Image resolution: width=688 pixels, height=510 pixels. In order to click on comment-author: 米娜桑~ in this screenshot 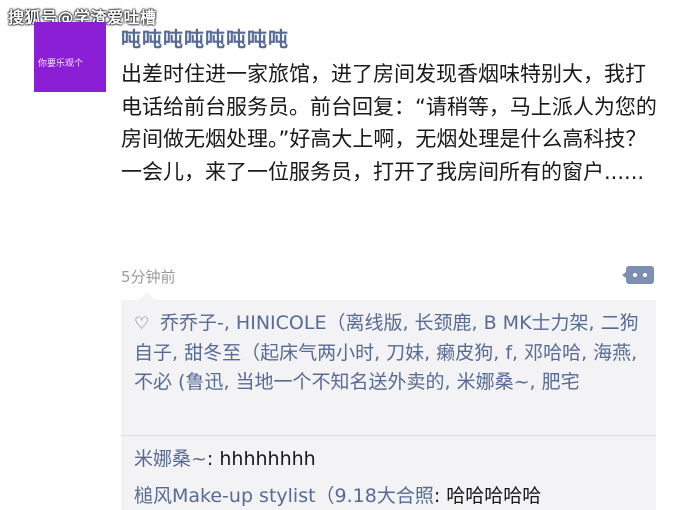, I will do `click(170, 459)`.